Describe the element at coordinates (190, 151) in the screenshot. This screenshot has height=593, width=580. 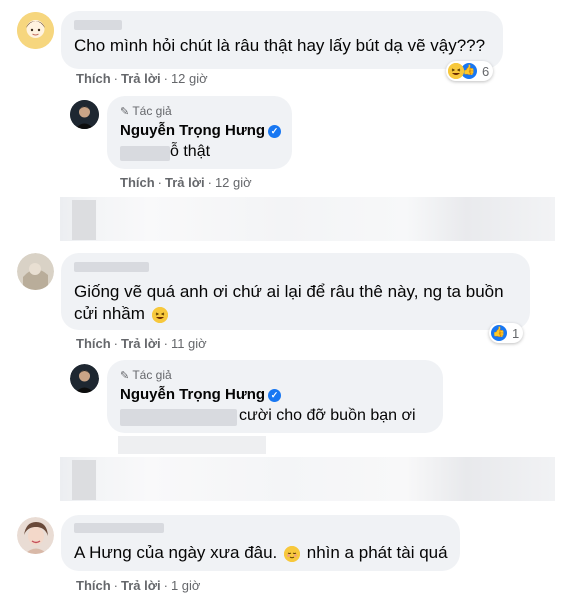
I see `reply-text: ỗ thật` at that location.